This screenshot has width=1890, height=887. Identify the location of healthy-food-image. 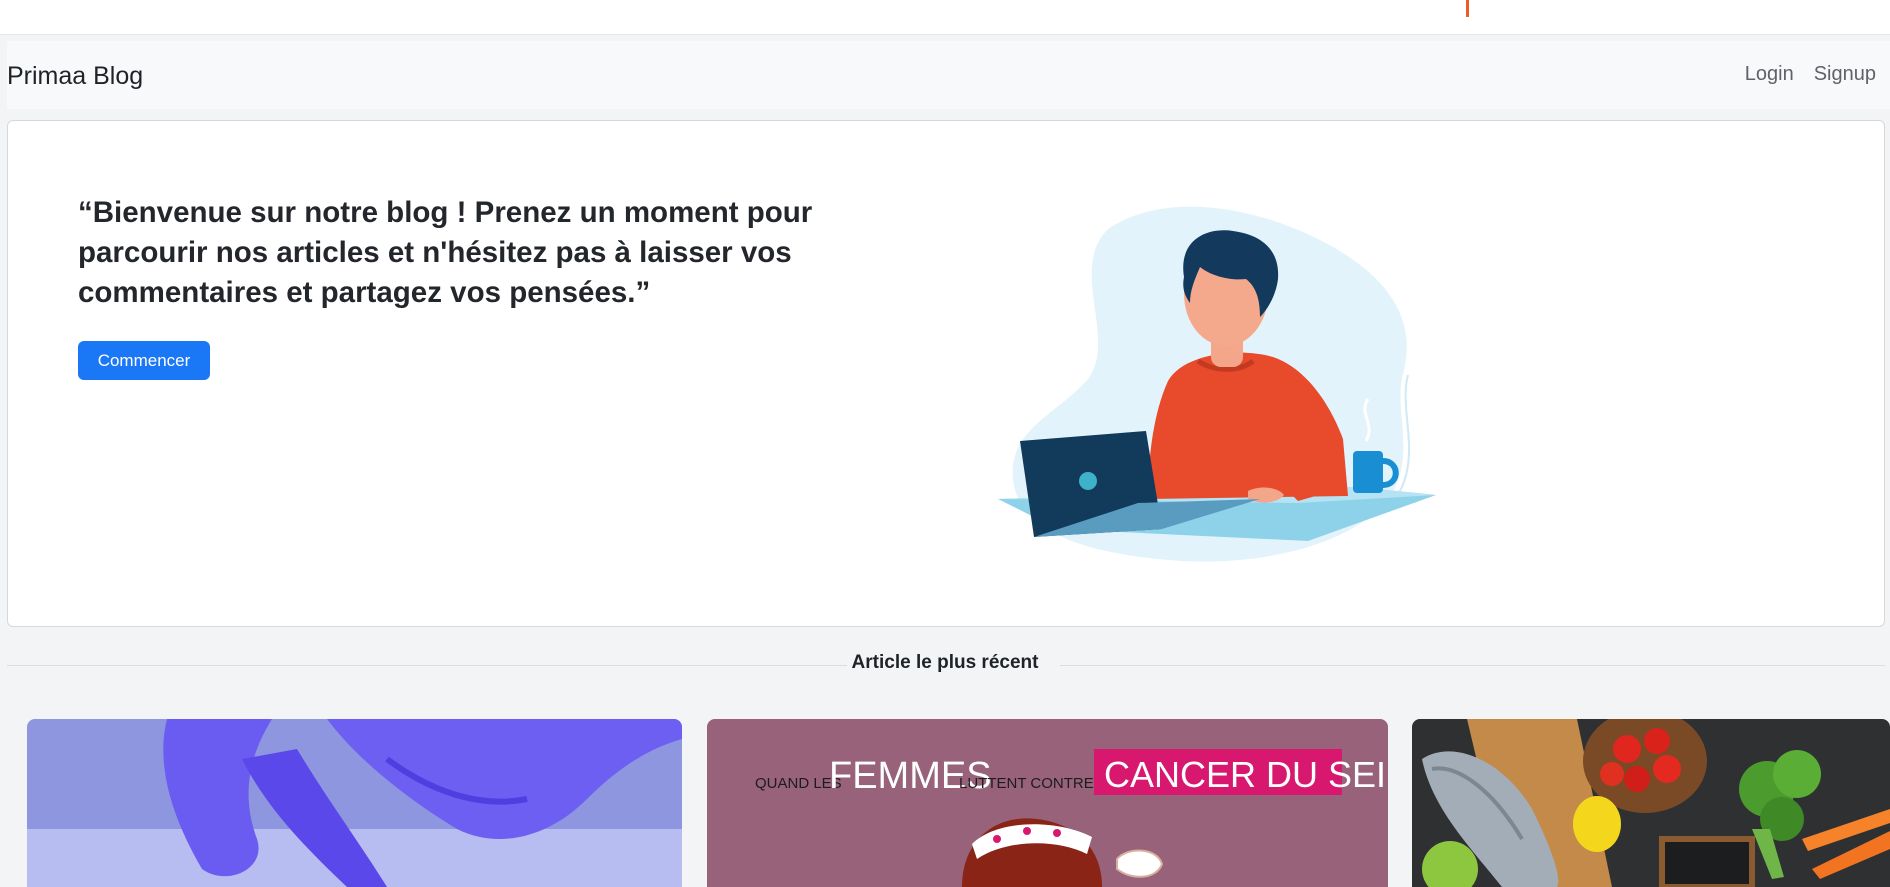
(1651, 803).